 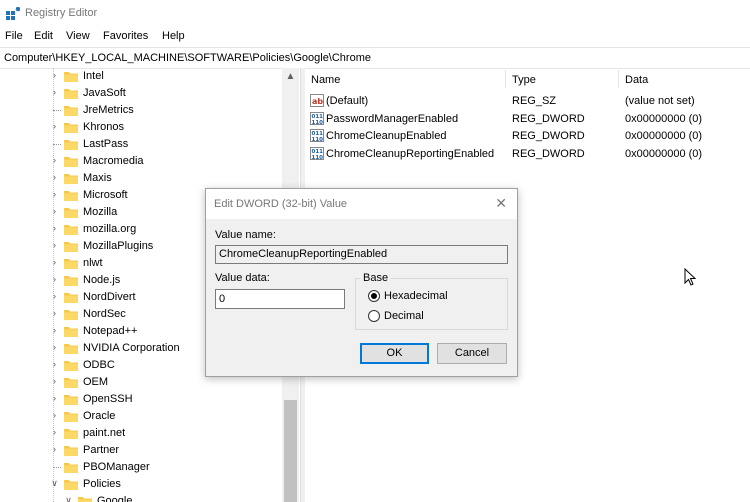 What do you see at coordinates (141, 127) in the screenshot?
I see `tree-item: › Khronos` at bounding box center [141, 127].